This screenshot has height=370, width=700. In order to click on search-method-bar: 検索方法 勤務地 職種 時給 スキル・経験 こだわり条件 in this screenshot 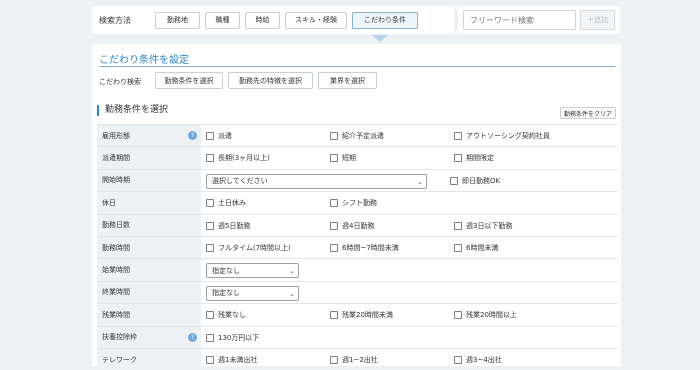, I will do `click(273, 20)`.